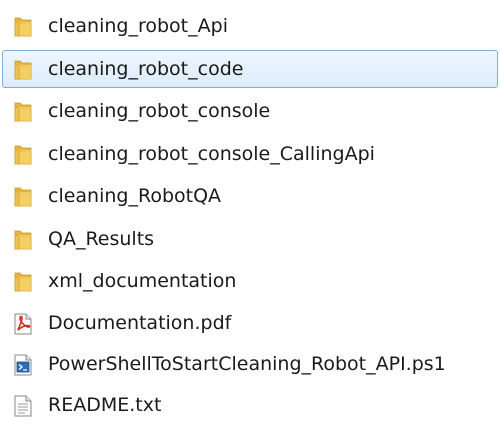 The height and width of the screenshot is (424, 500). I want to click on pdf-file-icon, so click(23, 324).